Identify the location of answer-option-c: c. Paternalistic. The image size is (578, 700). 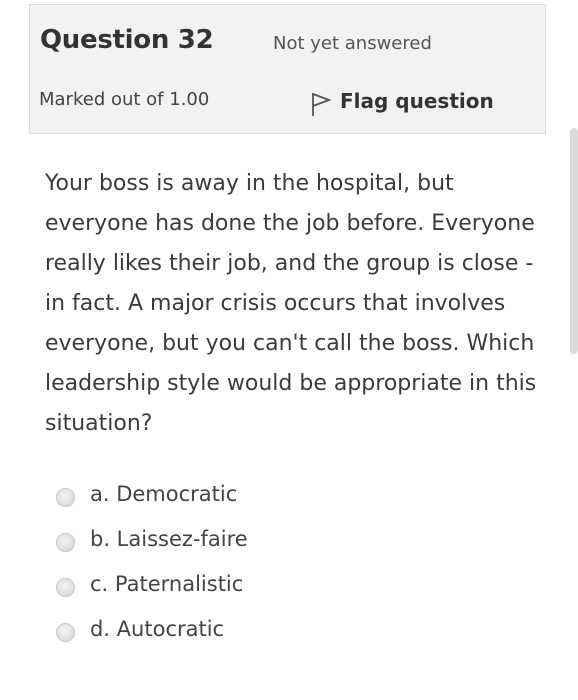
(152, 583).